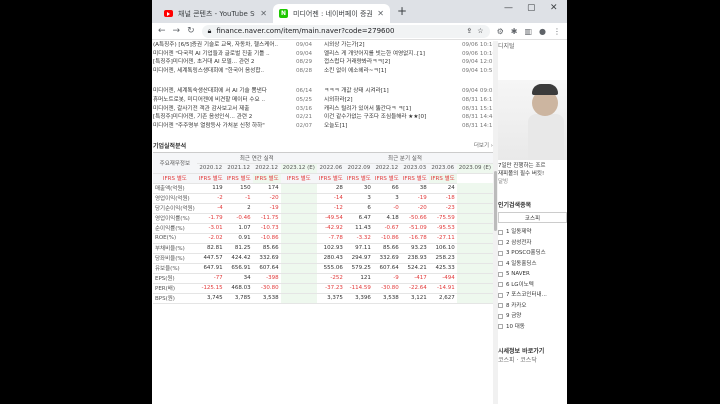 This screenshot has width=720, height=404. Describe the element at coordinates (224, 45) in the screenshot. I see `news-title: (A특징주) [6/5]증권 기술로 교육, 자동차, 헬스케어..` at that location.